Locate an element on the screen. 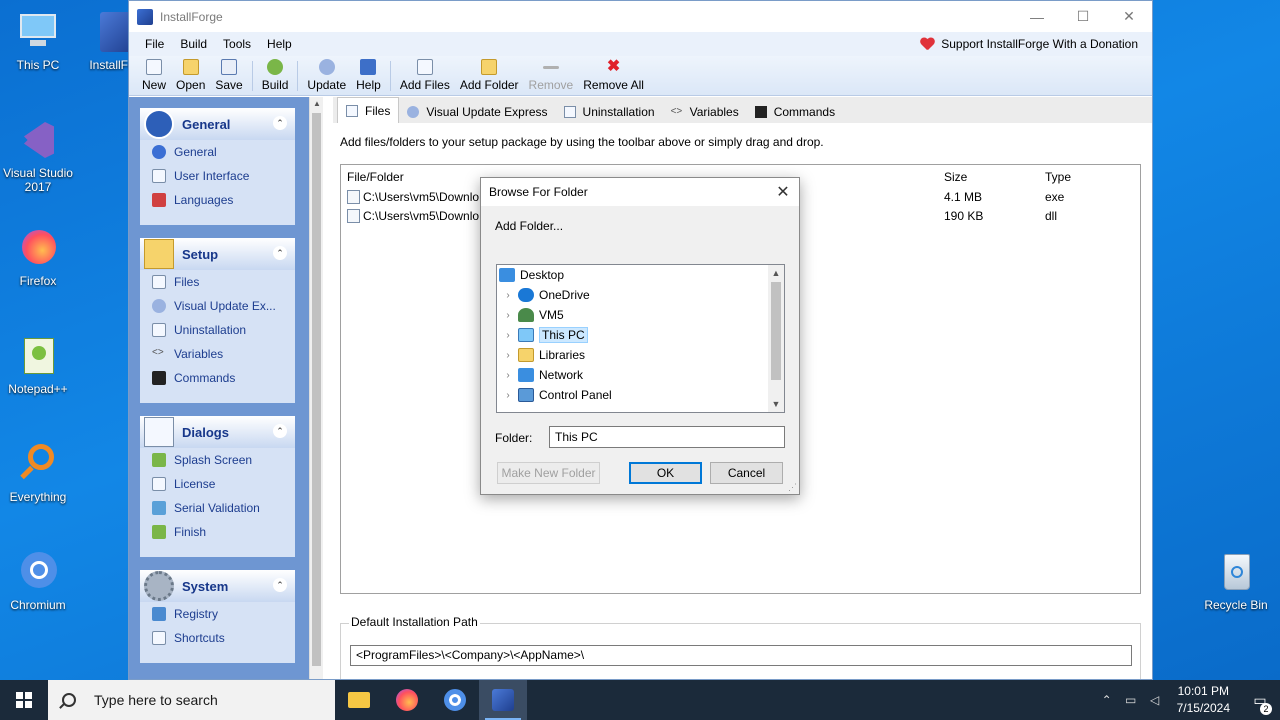  desktop-icon-notepadpp: Notepad++ is located at coordinates (38, 365).